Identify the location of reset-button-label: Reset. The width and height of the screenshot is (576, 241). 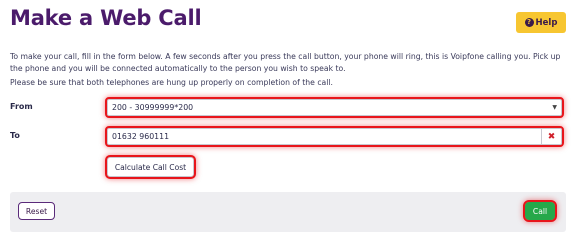
(36, 211).